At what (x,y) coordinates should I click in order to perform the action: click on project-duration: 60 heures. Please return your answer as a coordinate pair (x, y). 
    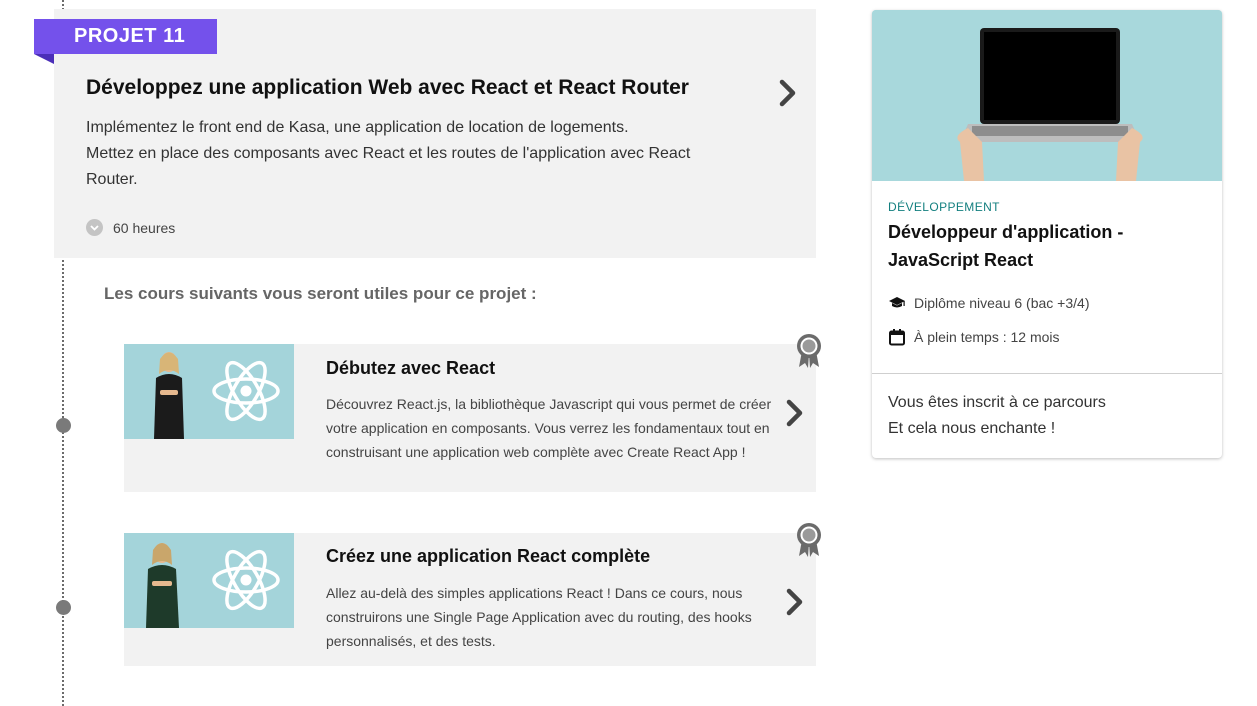
    Looking at the image, I should click on (130, 227).